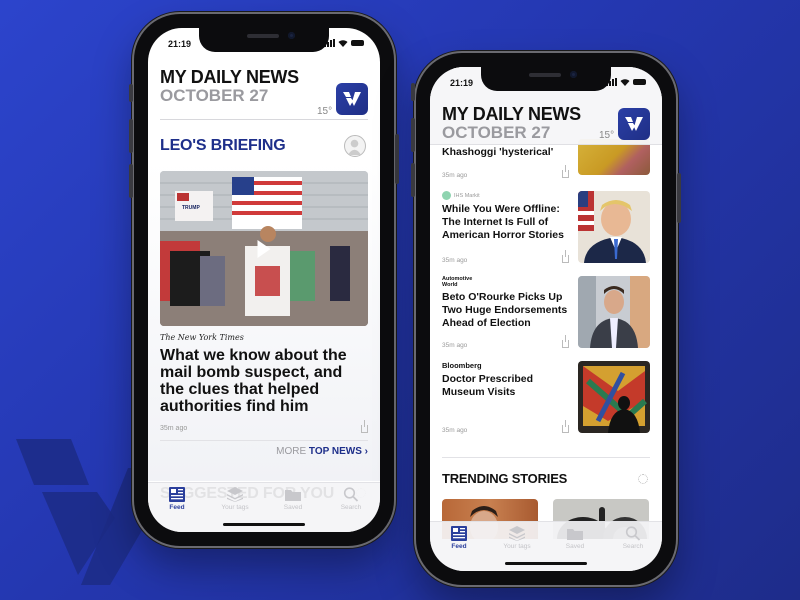 The height and width of the screenshot is (600, 800). Describe the element at coordinates (488, 385) in the screenshot. I see `article-title: Doctor Prescribed Museum Visits` at that location.